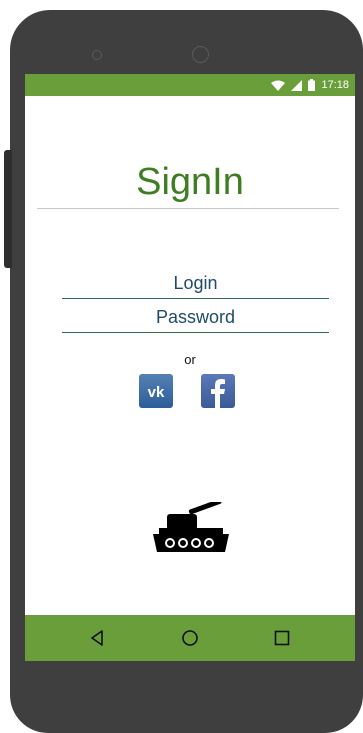 The image size is (363, 733). I want to click on vk-login-button: vk, so click(156, 391).